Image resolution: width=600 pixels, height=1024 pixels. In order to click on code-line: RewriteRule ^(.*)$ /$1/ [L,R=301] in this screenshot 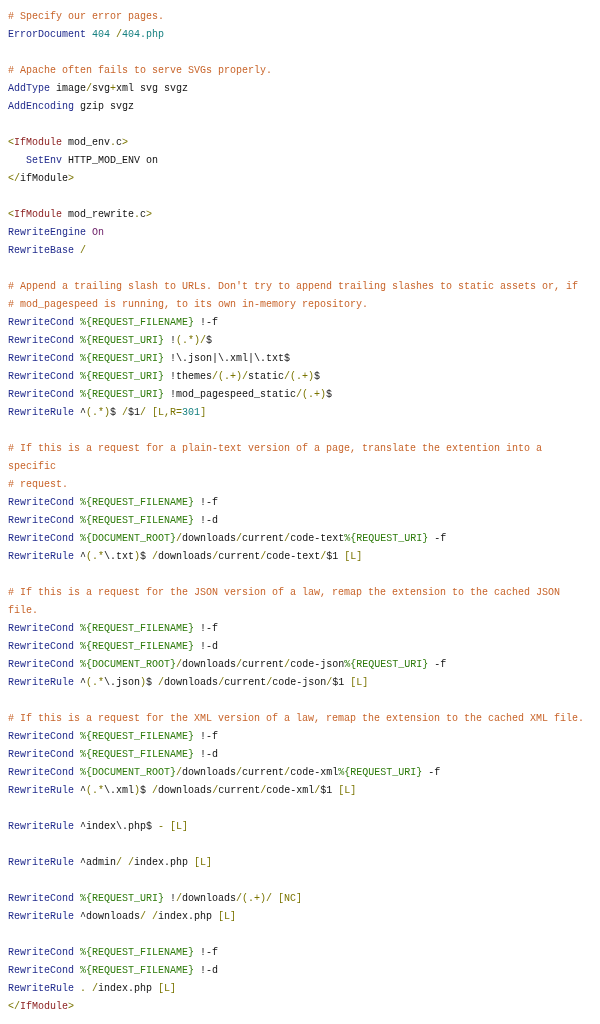, I will do `click(108, 413)`.